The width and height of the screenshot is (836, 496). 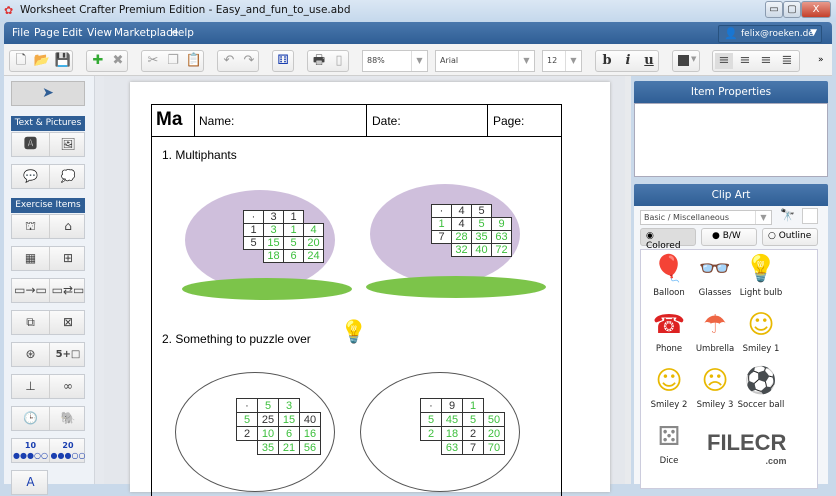 What do you see at coordinates (63, 61) in the screenshot?
I see `save-icon: 💾` at bounding box center [63, 61].